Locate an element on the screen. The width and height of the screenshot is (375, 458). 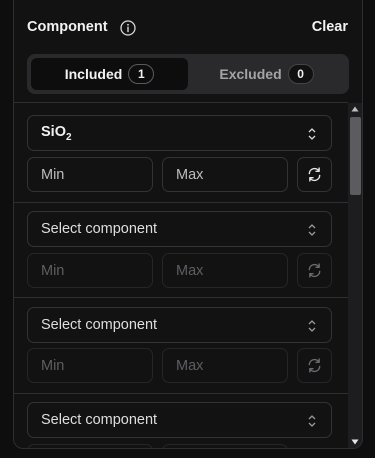
included-excluded-toggle: Included 1 Excluded 0 is located at coordinates (188, 74).